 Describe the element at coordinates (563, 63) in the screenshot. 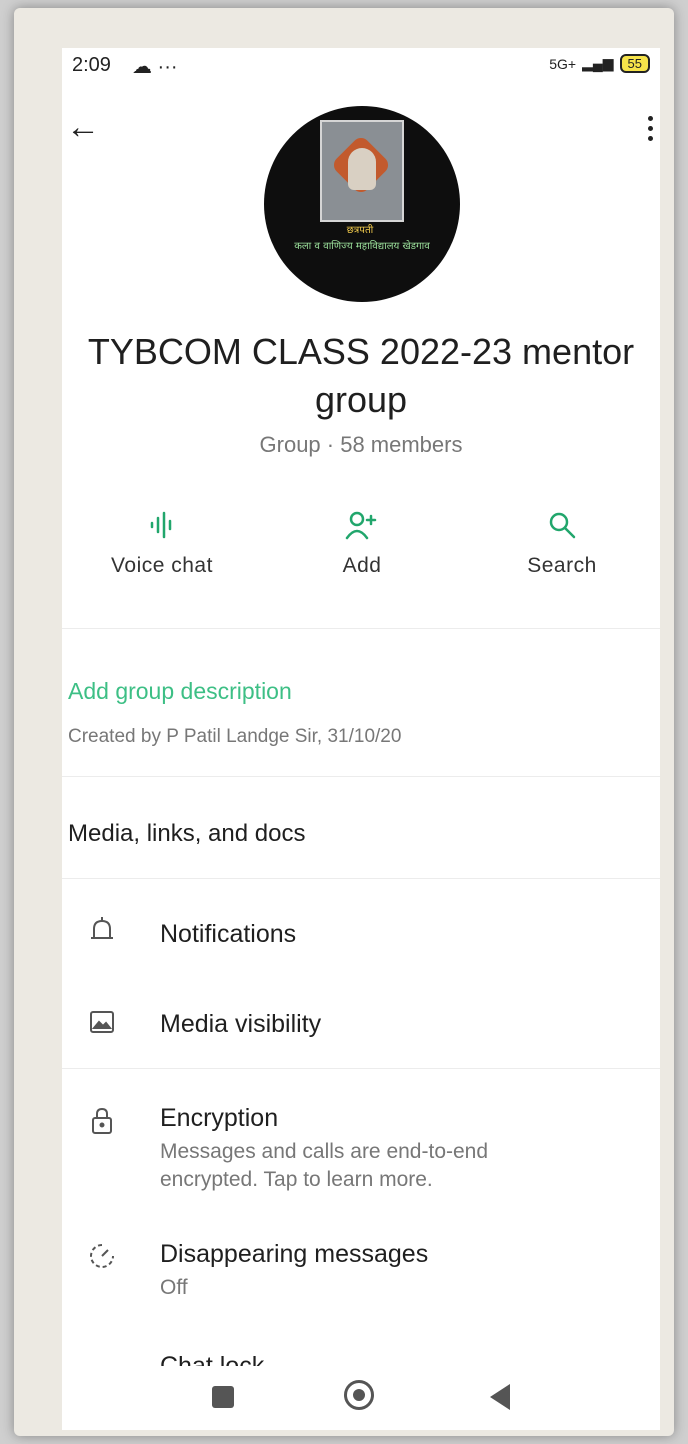

I see `network-type: 5G+` at that location.